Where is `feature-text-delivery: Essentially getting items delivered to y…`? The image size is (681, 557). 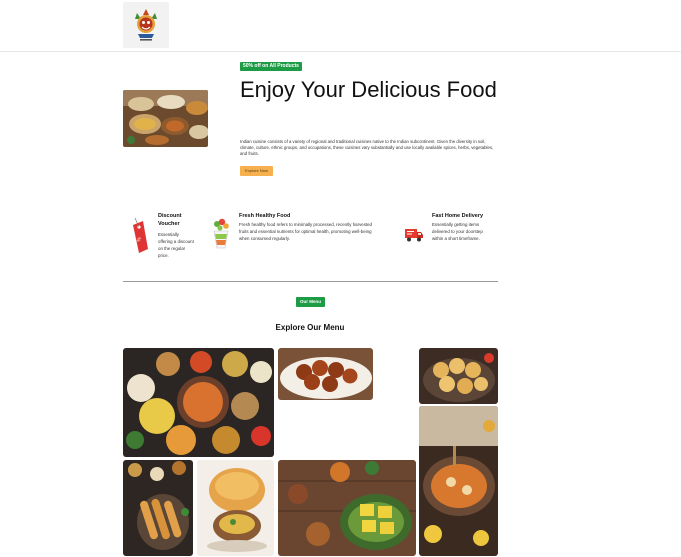 feature-text-delivery: Essentially getting items delivered to y… is located at coordinates (457, 231).